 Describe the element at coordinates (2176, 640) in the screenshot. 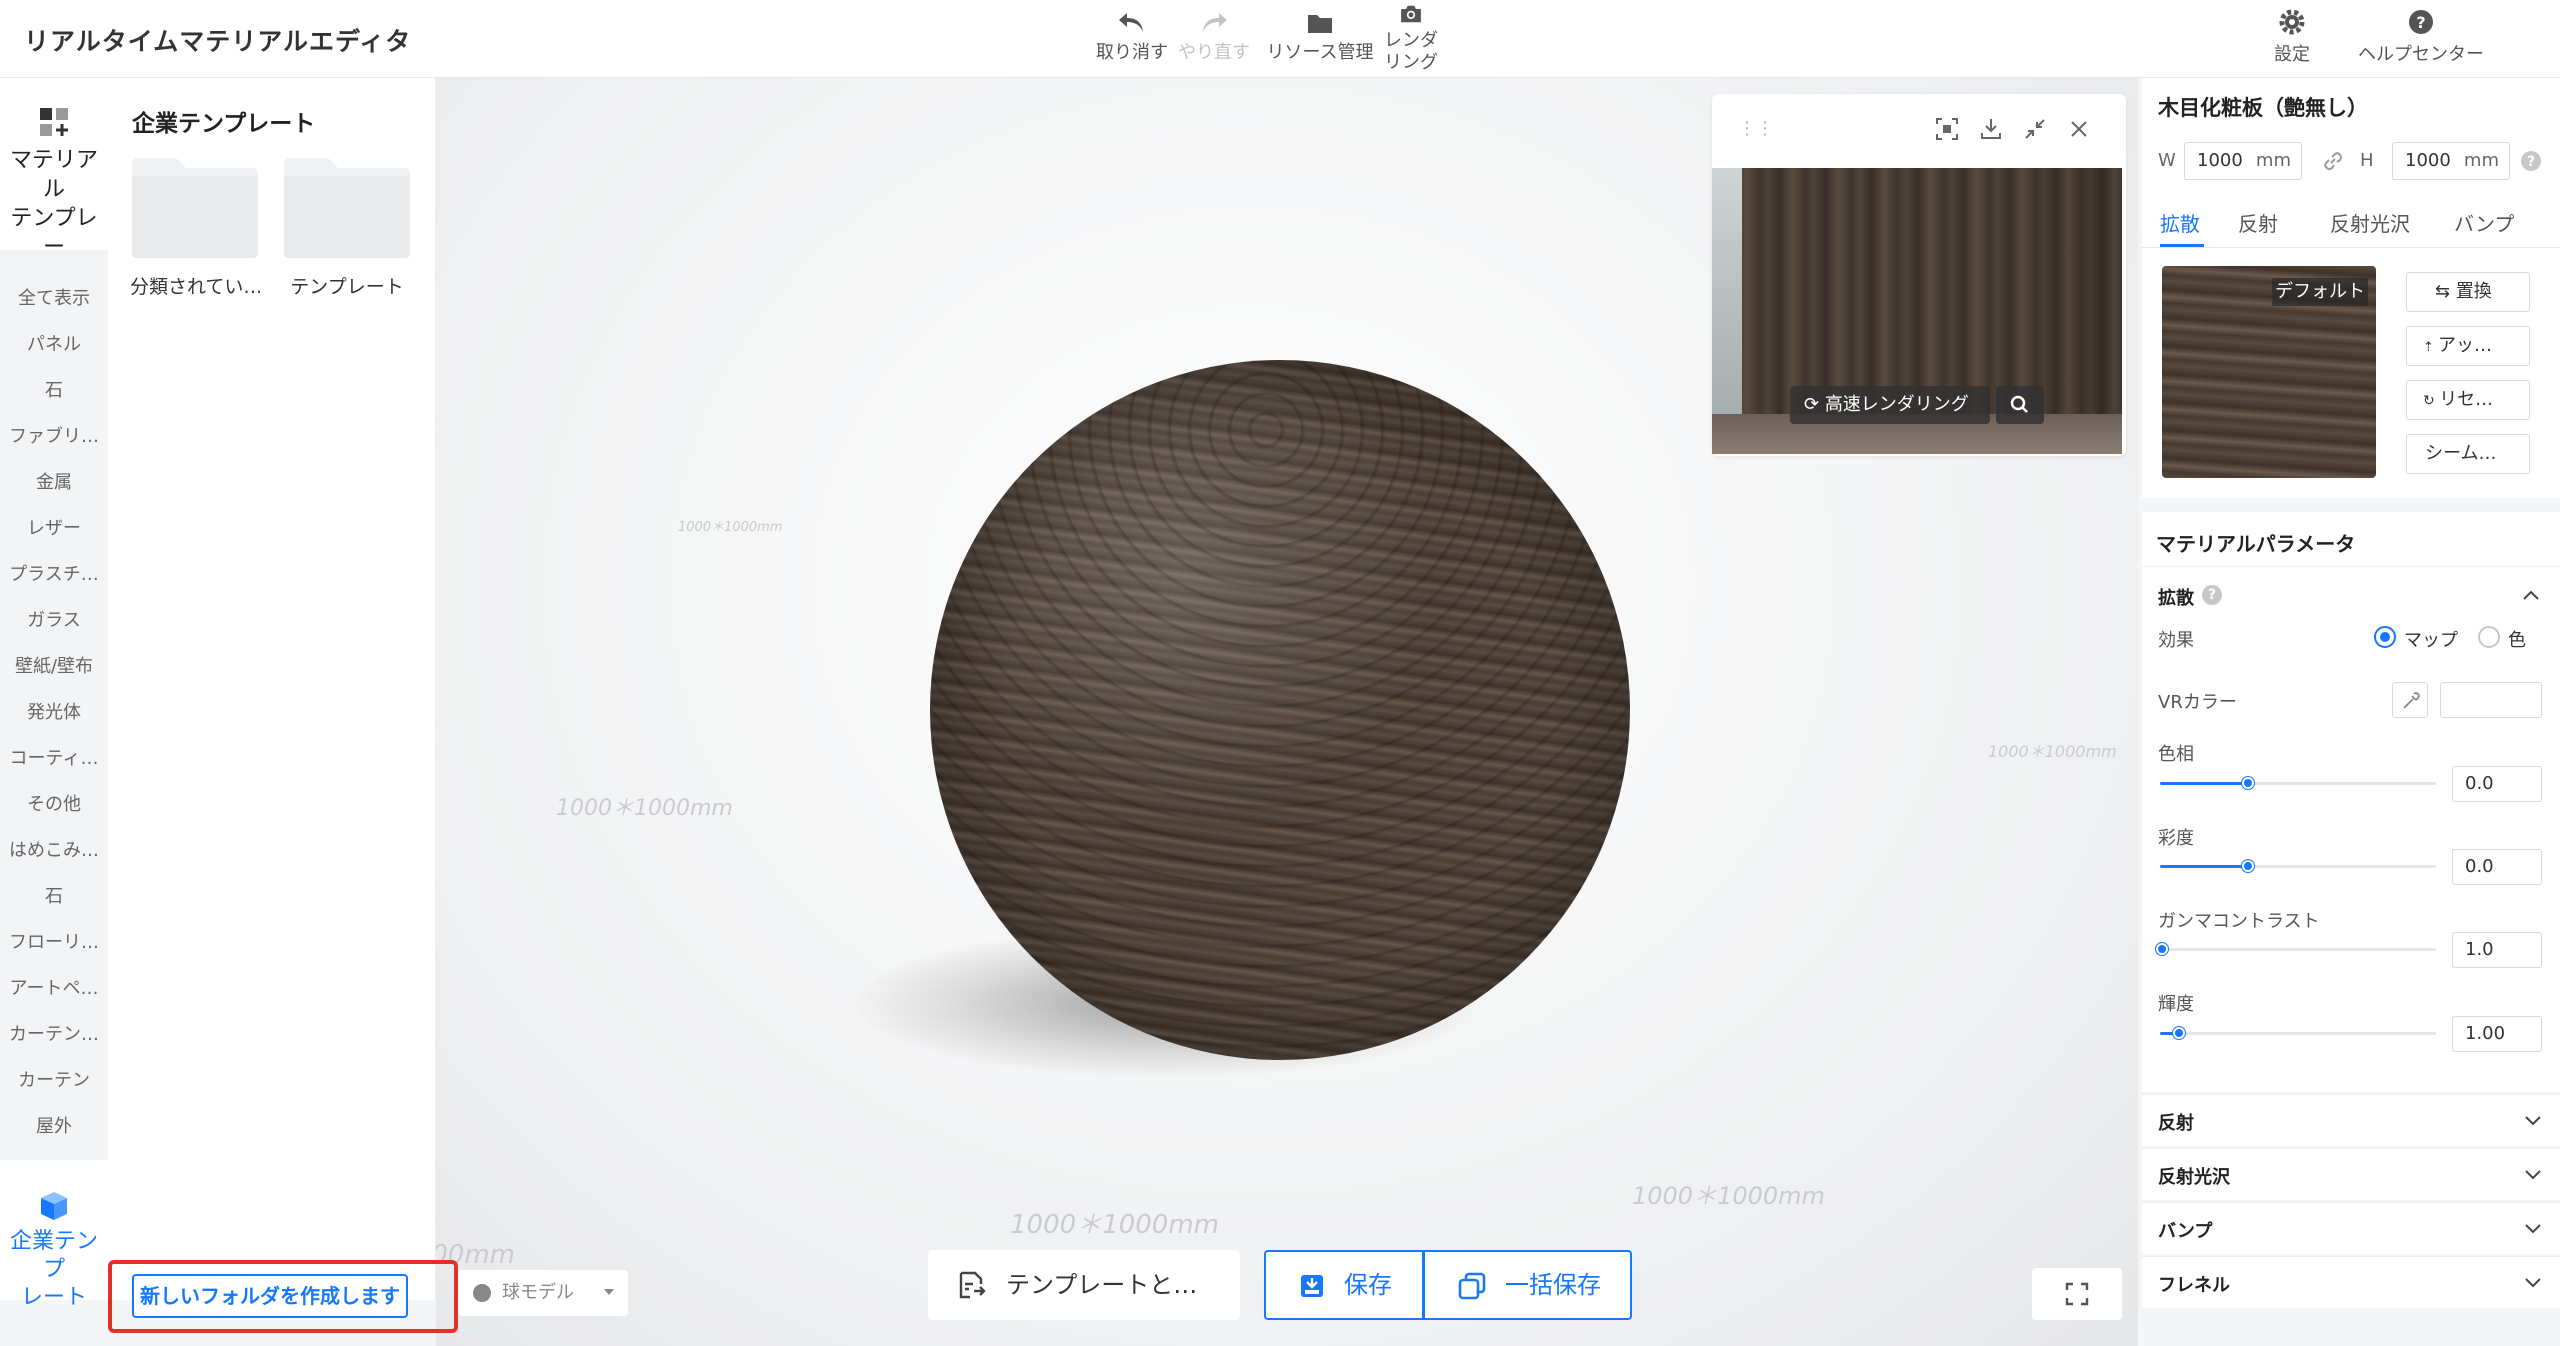

I see `effect-label: 効果` at that location.